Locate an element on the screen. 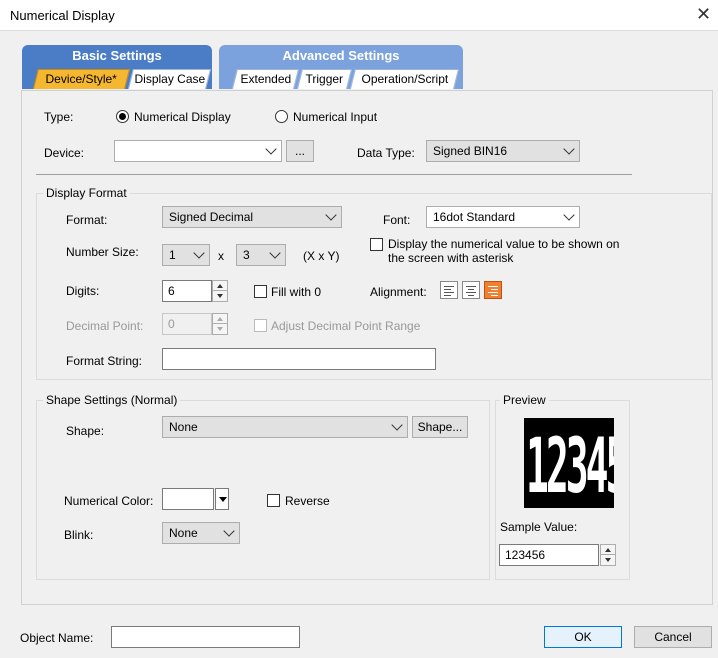 This screenshot has width=718, height=658. preview-digits: 123456 is located at coordinates (570, 465).